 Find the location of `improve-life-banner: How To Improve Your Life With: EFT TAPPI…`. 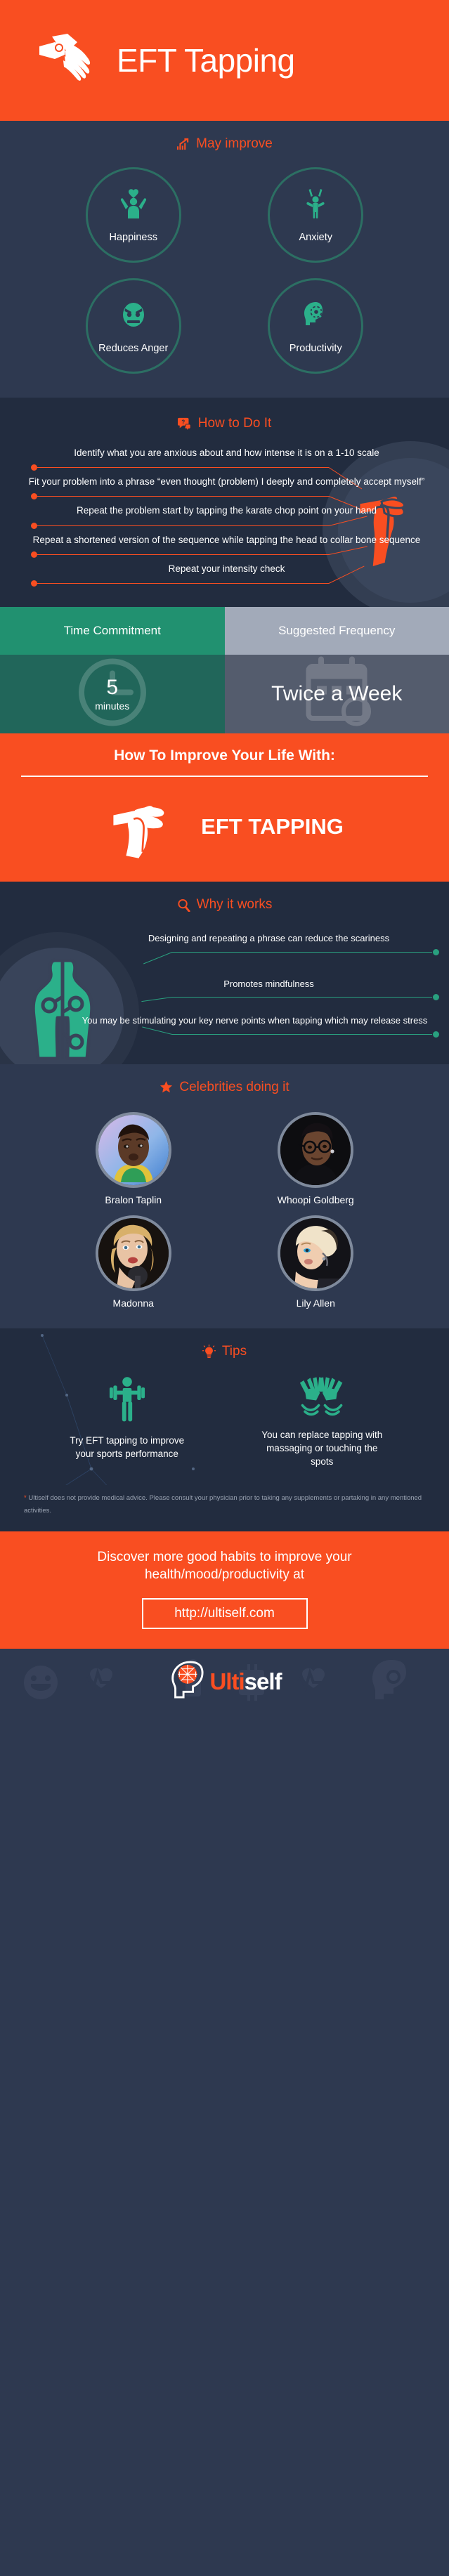

improve-life-banner: How To Improve Your Life With: EFT TAPPI… is located at coordinates (224, 807).